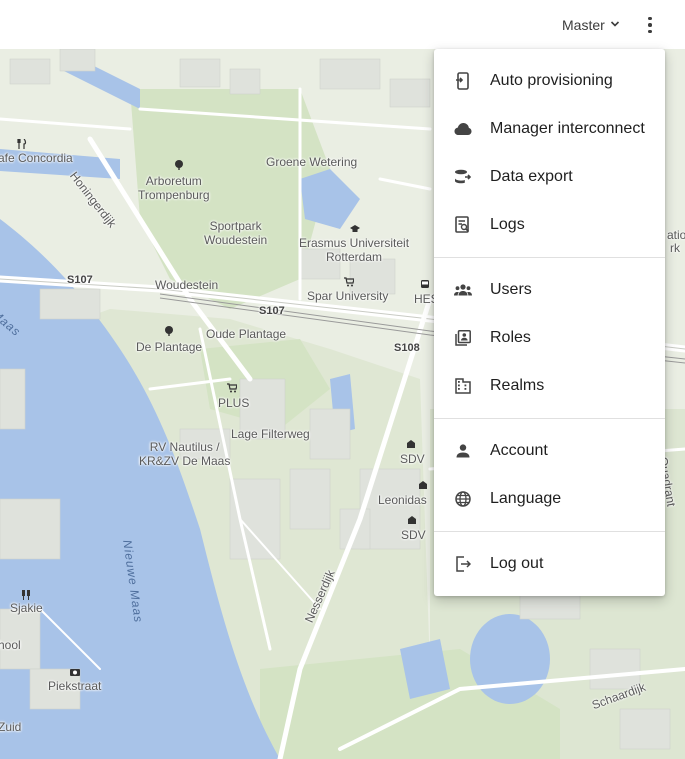  What do you see at coordinates (463, 499) in the screenshot?
I see `globe-icon` at bounding box center [463, 499].